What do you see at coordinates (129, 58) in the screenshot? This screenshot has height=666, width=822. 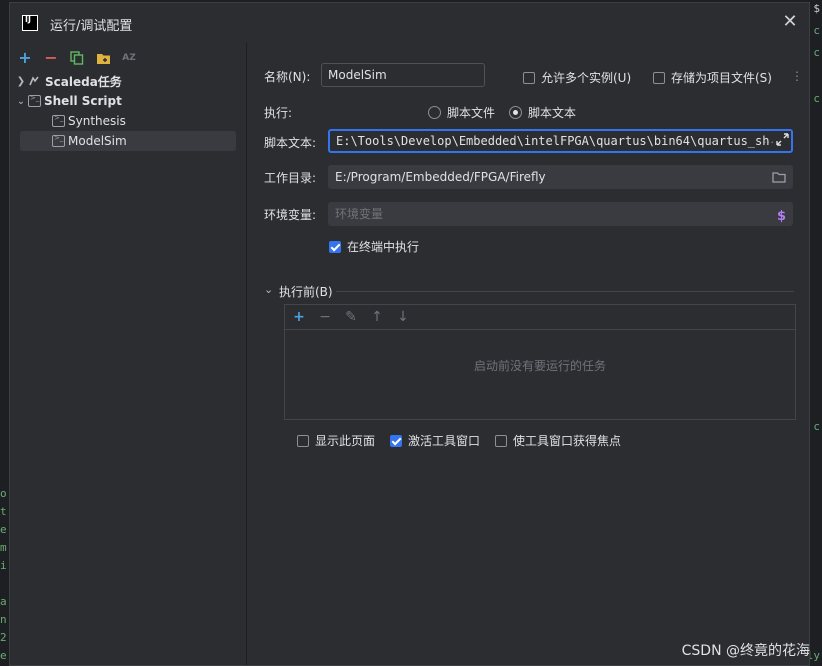 I see `sort-az-icon: AZ` at bounding box center [129, 58].